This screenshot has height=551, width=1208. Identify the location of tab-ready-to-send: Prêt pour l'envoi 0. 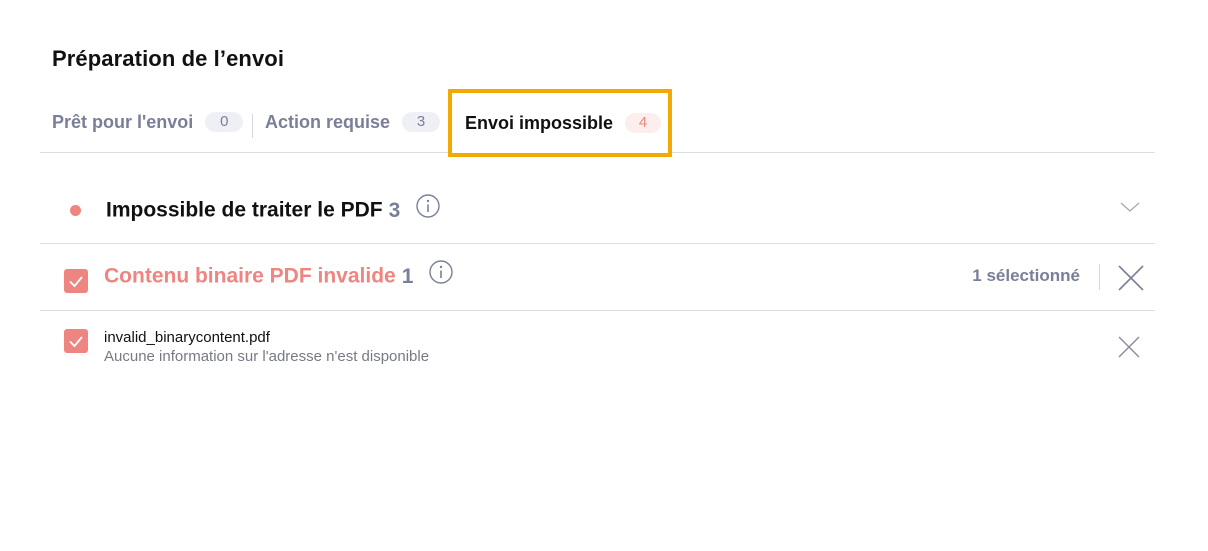
(148, 122).